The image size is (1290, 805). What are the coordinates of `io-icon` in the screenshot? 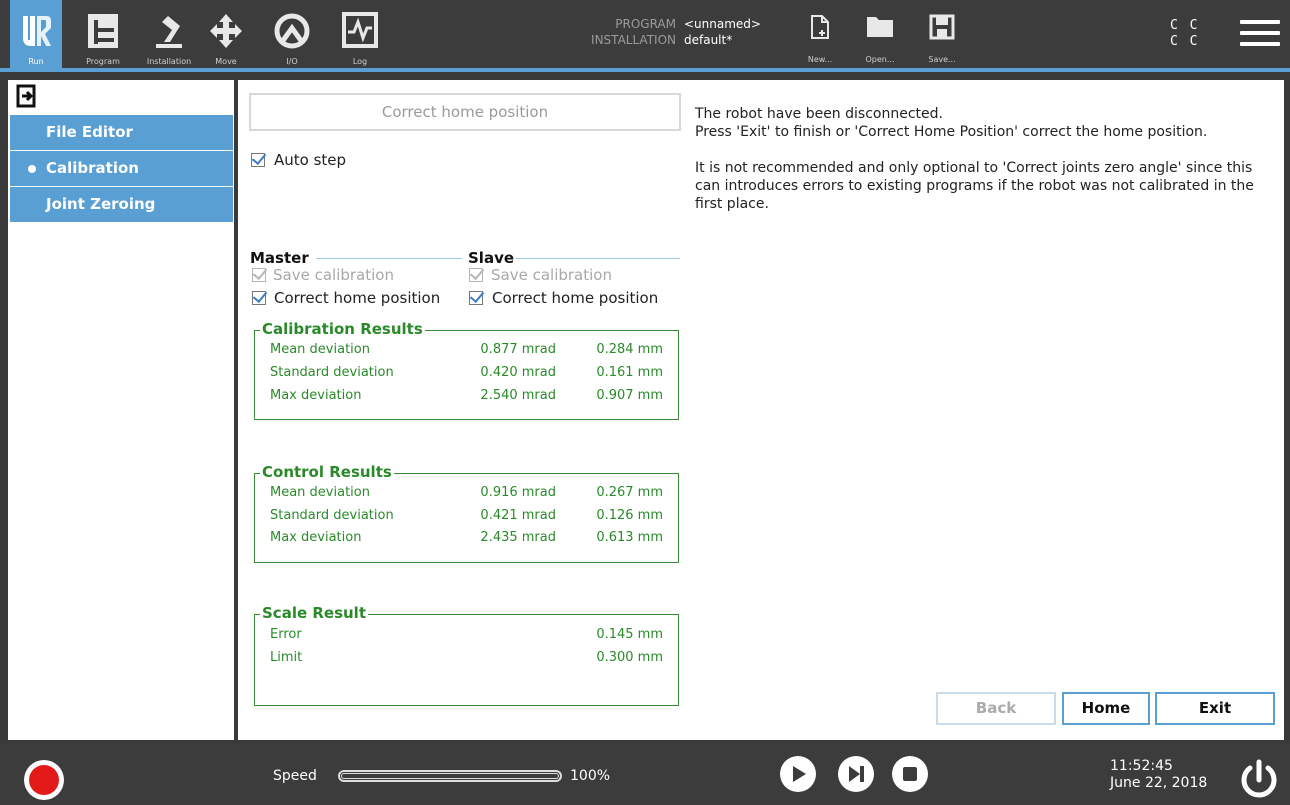 It's located at (292, 31).